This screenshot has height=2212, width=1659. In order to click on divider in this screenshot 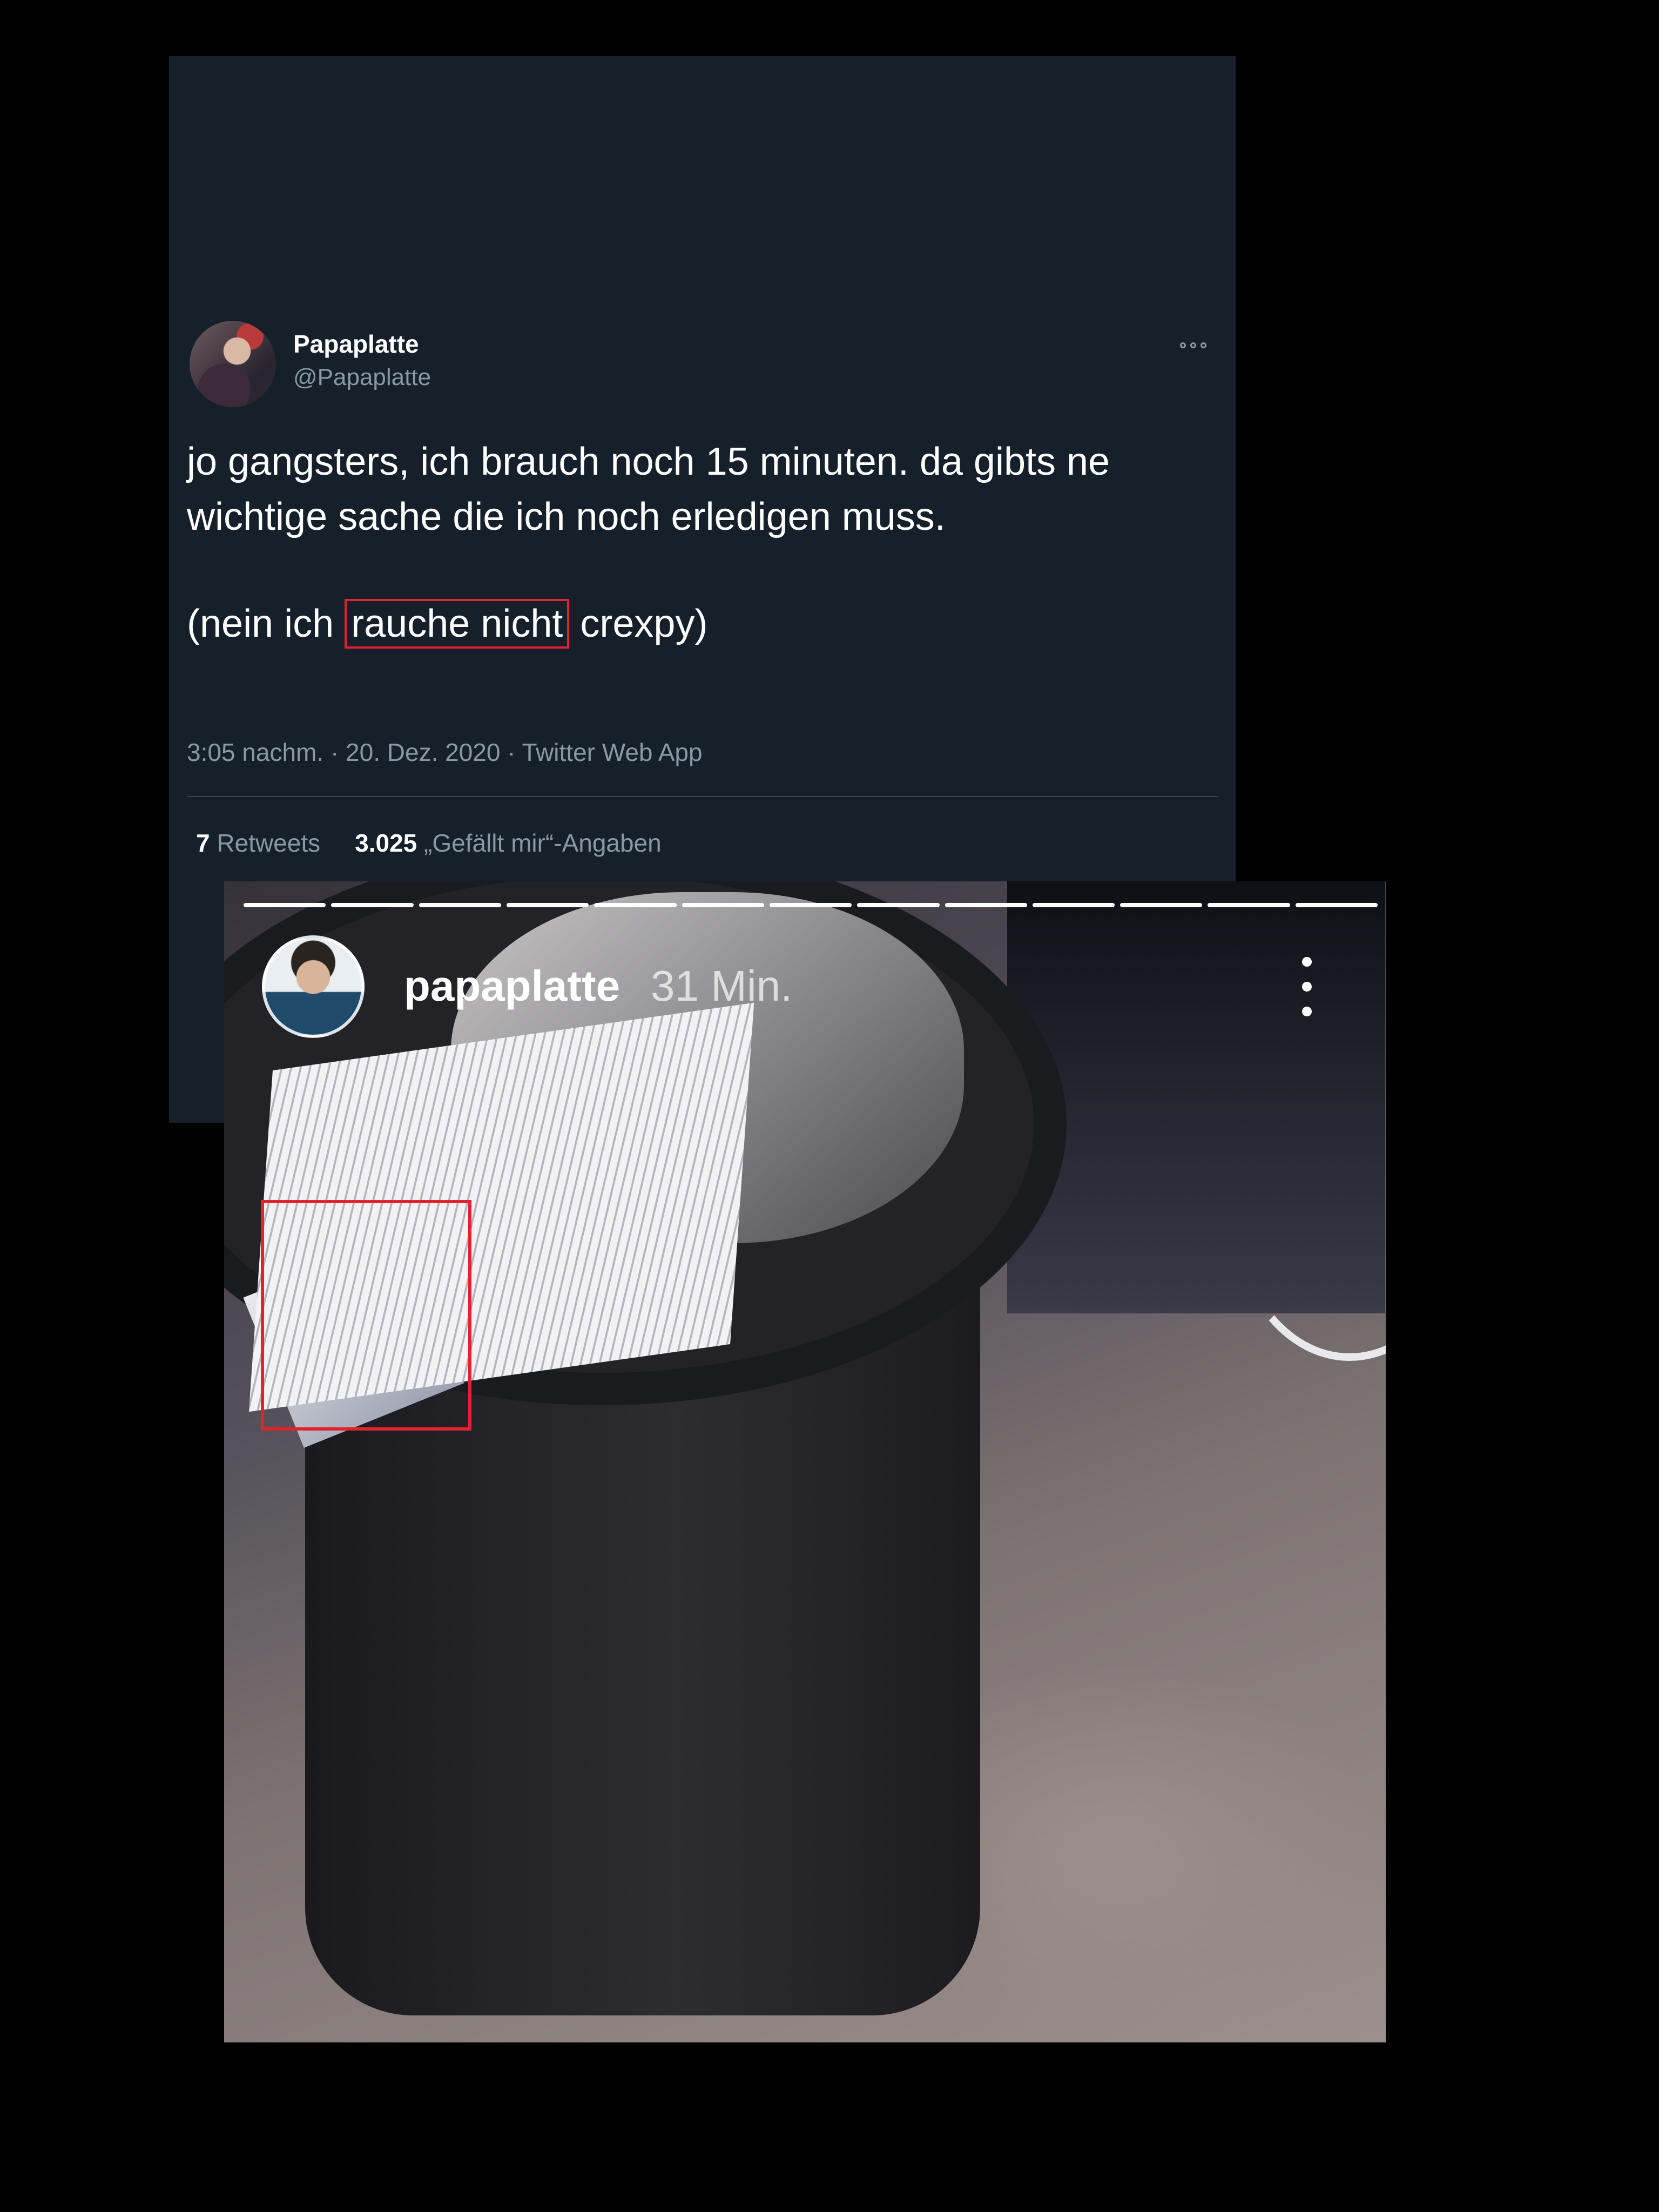, I will do `click(702, 796)`.